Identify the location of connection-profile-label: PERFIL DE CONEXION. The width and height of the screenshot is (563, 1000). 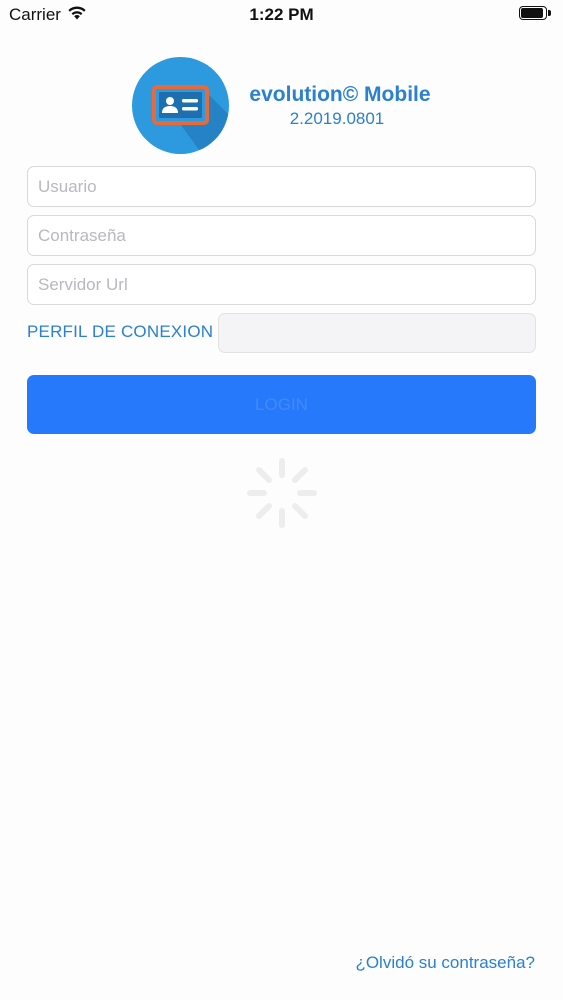
(120, 331).